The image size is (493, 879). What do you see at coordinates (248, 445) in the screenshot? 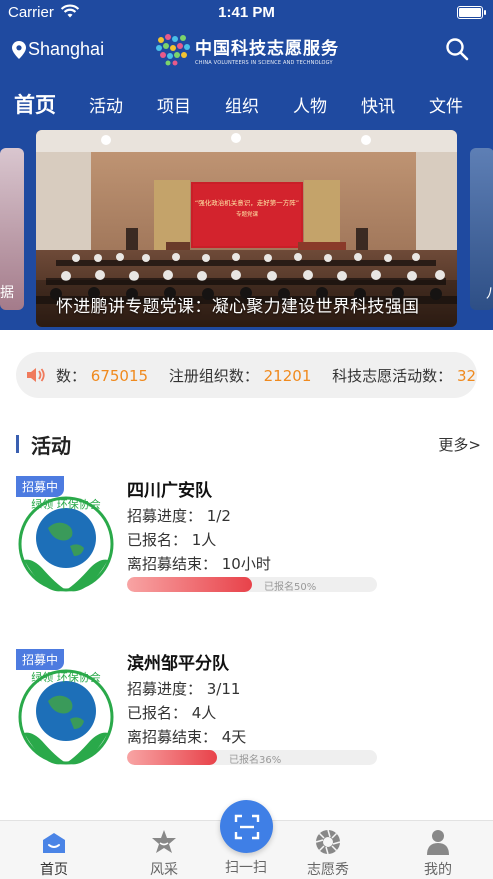
I see `activity-section-header: 活动 更多>` at bounding box center [248, 445].